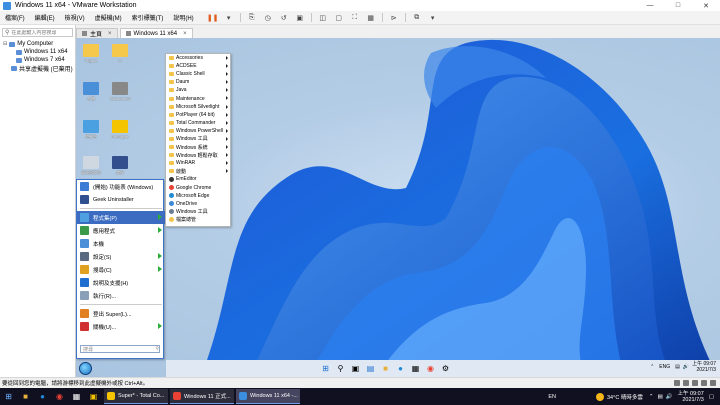 This screenshot has height=405, width=720. I want to click on submenu-folder-item: Microsoft Silverlight, so click(198, 107).